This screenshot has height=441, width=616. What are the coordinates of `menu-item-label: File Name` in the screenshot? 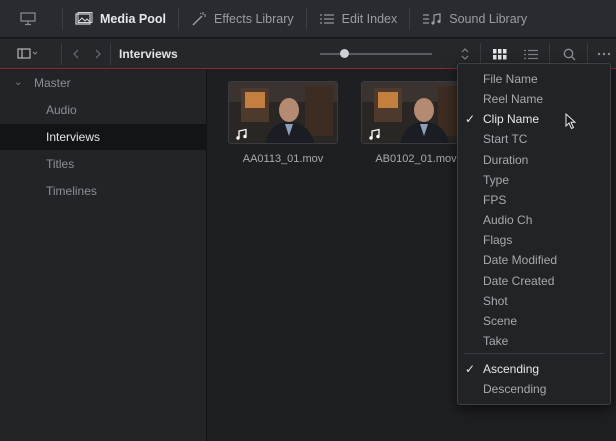 It's located at (510, 79).